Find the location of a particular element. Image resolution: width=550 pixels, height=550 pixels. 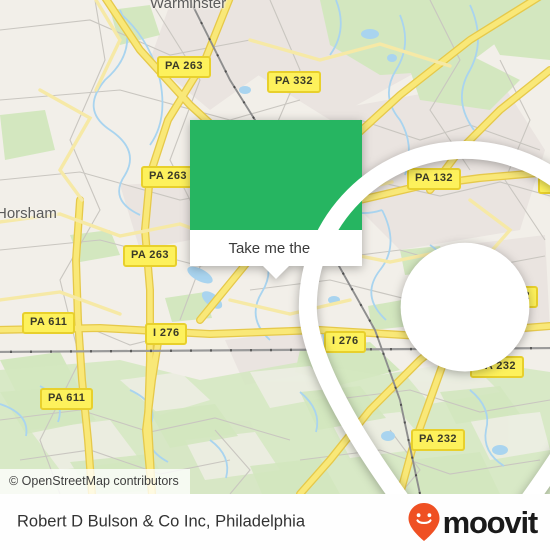

place-label-warminster: Warminster is located at coordinates (188, 6).